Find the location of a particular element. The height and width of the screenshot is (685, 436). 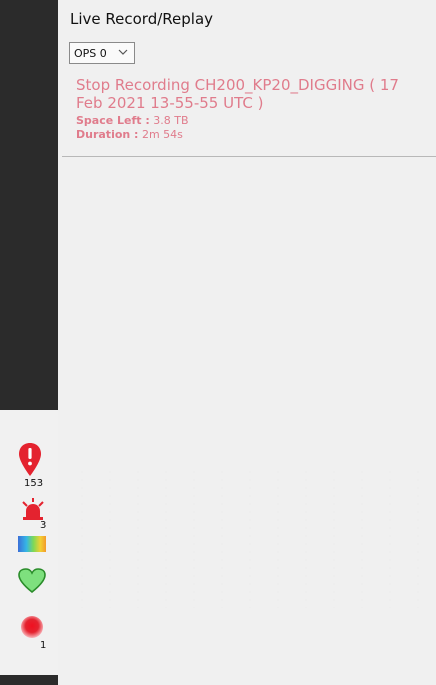

record-dot-icon is located at coordinates (32, 627).